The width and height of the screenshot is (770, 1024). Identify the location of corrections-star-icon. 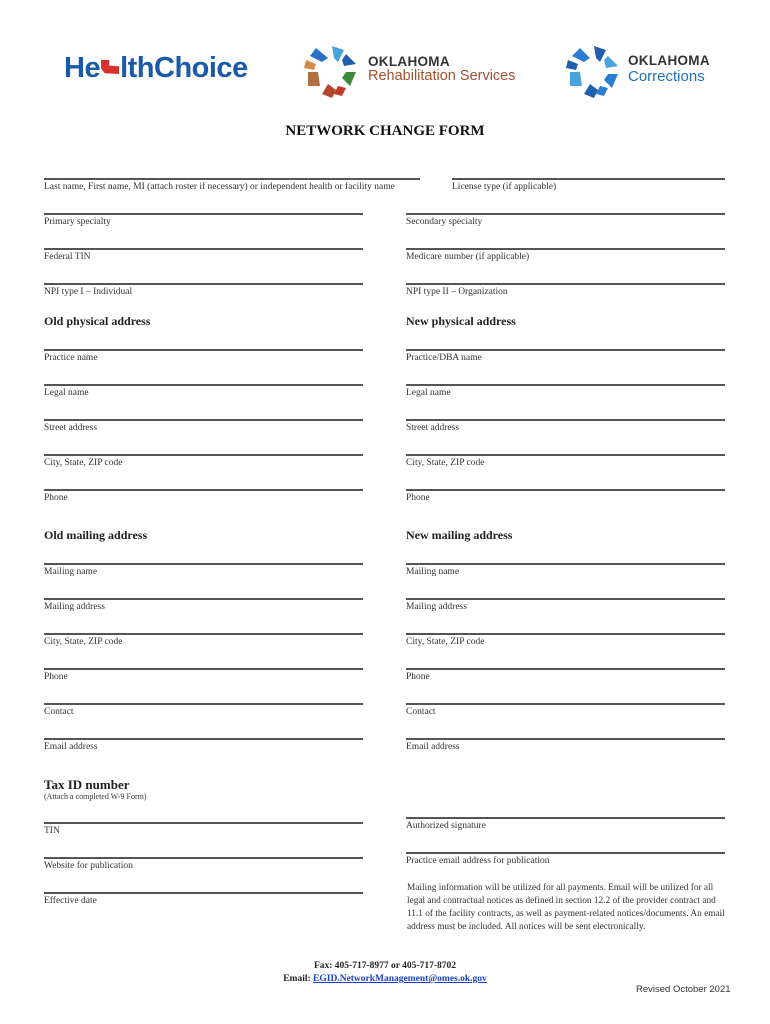
(592, 72).